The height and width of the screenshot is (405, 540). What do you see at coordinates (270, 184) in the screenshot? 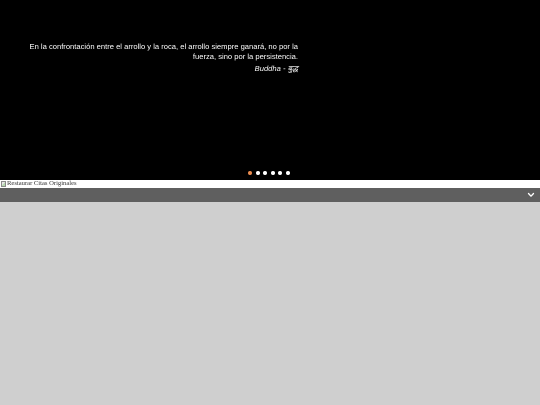
I see `restore-quotes-link: Restaurar Citas Originales` at bounding box center [270, 184].